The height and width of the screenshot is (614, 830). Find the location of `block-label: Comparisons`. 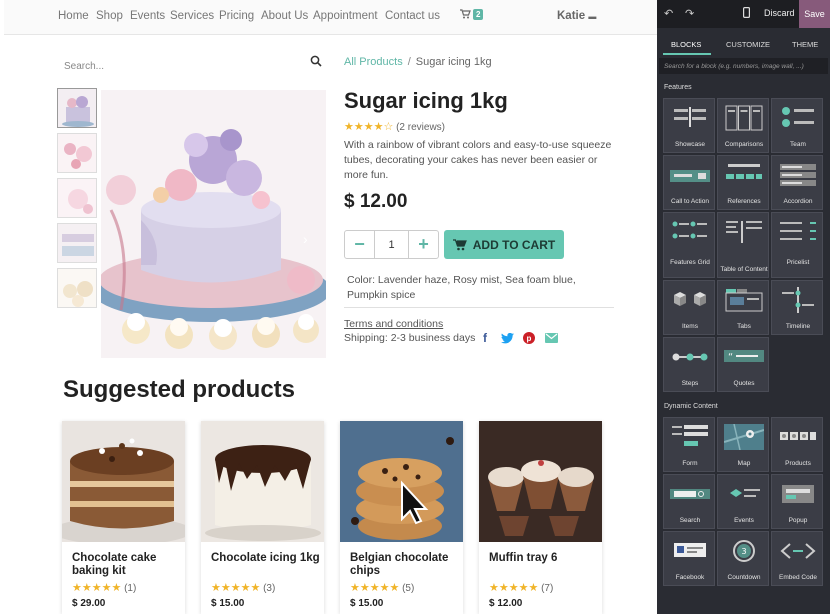

block-label: Comparisons is located at coordinates (744, 144).